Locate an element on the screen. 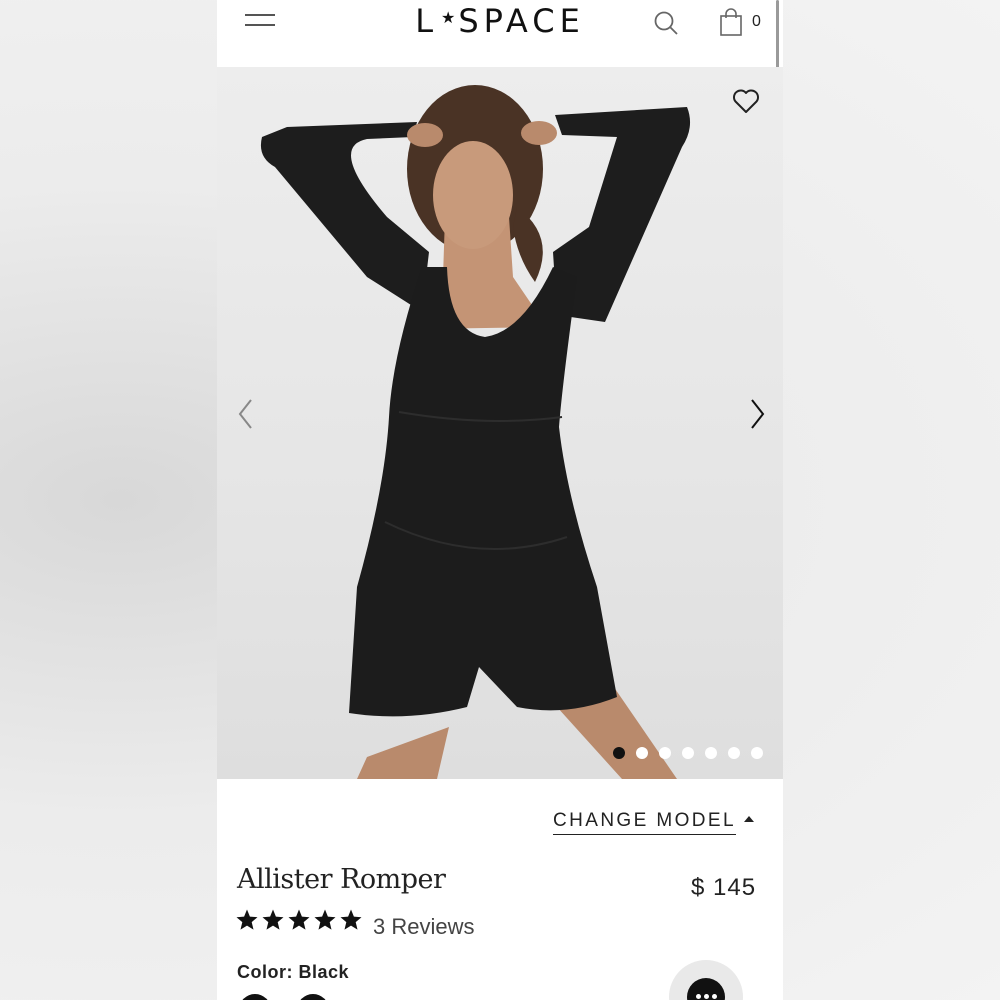 Image resolution: width=1000 pixels, height=1000 pixels. cart-count: 0 is located at coordinates (756, 21).